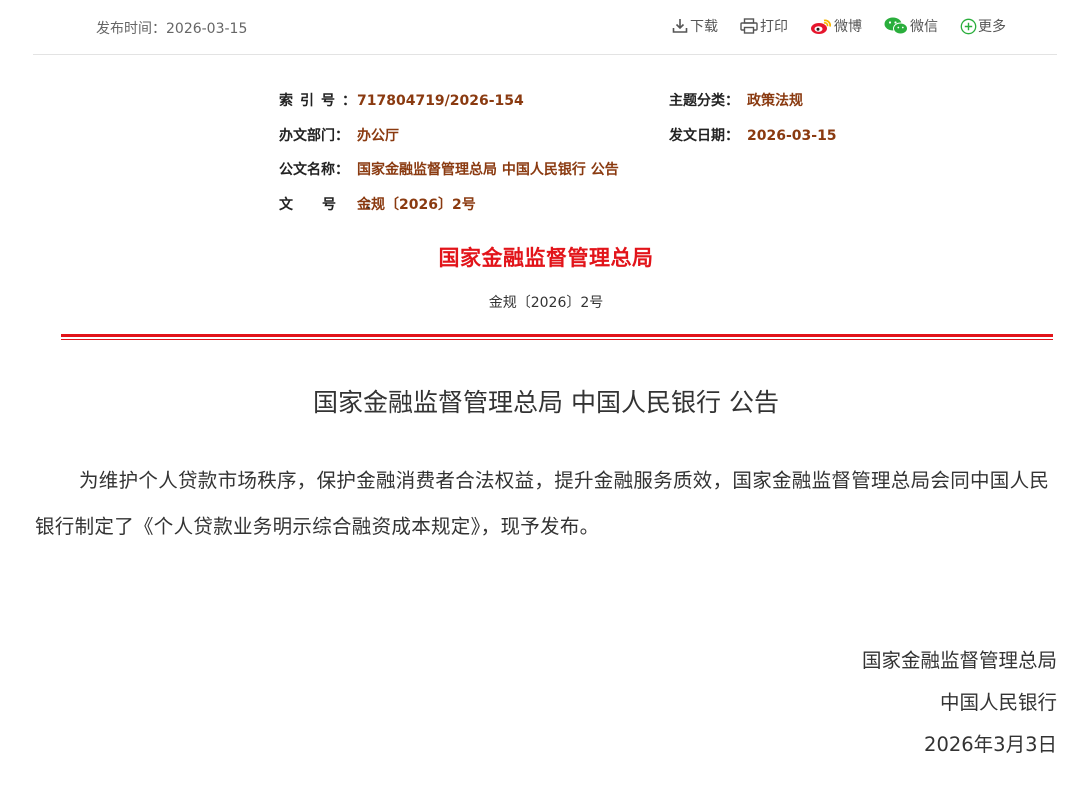  What do you see at coordinates (704, 27) in the screenshot?
I see `download-label: 下载` at bounding box center [704, 27].